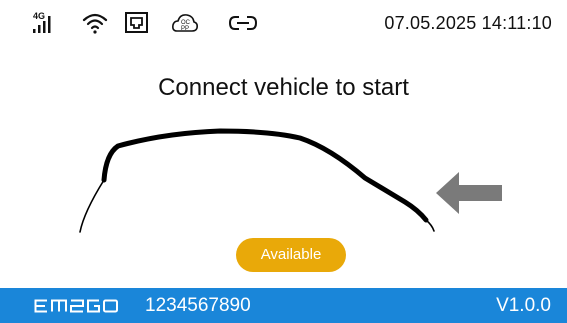 The width and height of the screenshot is (567, 323). Describe the element at coordinates (523, 305) in the screenshot. I see `firmware-version: V1.0.0` at that location.